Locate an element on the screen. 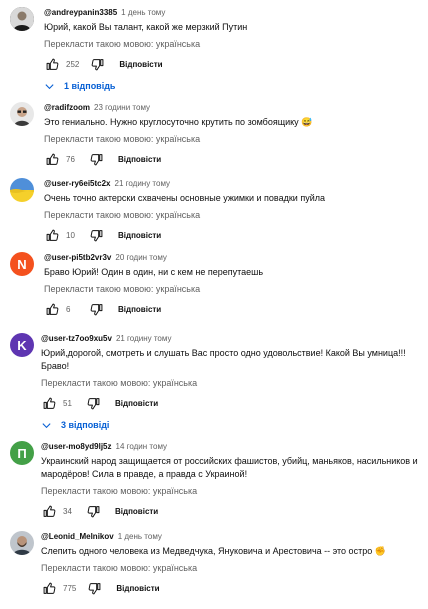  comment-author: @andreypanin3385 is located at coordinates (80, 12).